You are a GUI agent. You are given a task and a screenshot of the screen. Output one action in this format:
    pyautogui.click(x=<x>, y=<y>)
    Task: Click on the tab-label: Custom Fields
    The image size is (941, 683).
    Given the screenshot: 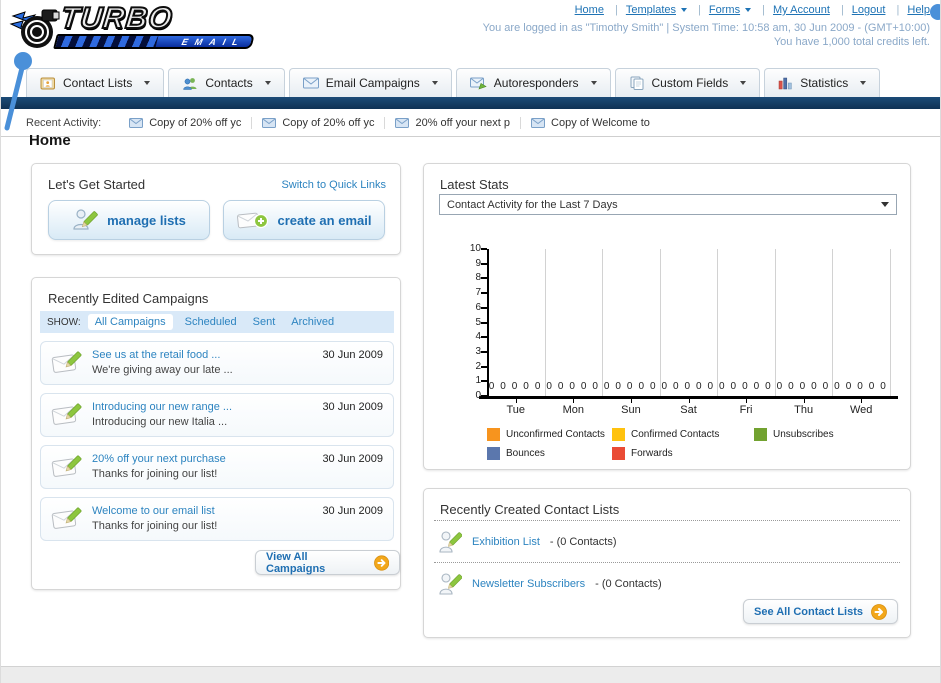 What is the action you would take?
    pyautogui.click(x=690, y=83)
    